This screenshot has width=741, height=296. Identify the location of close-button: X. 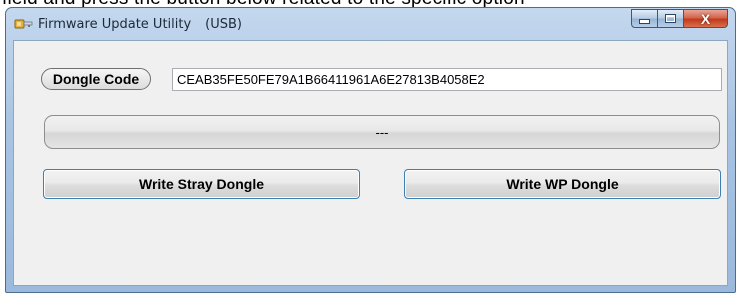
(706, 18).